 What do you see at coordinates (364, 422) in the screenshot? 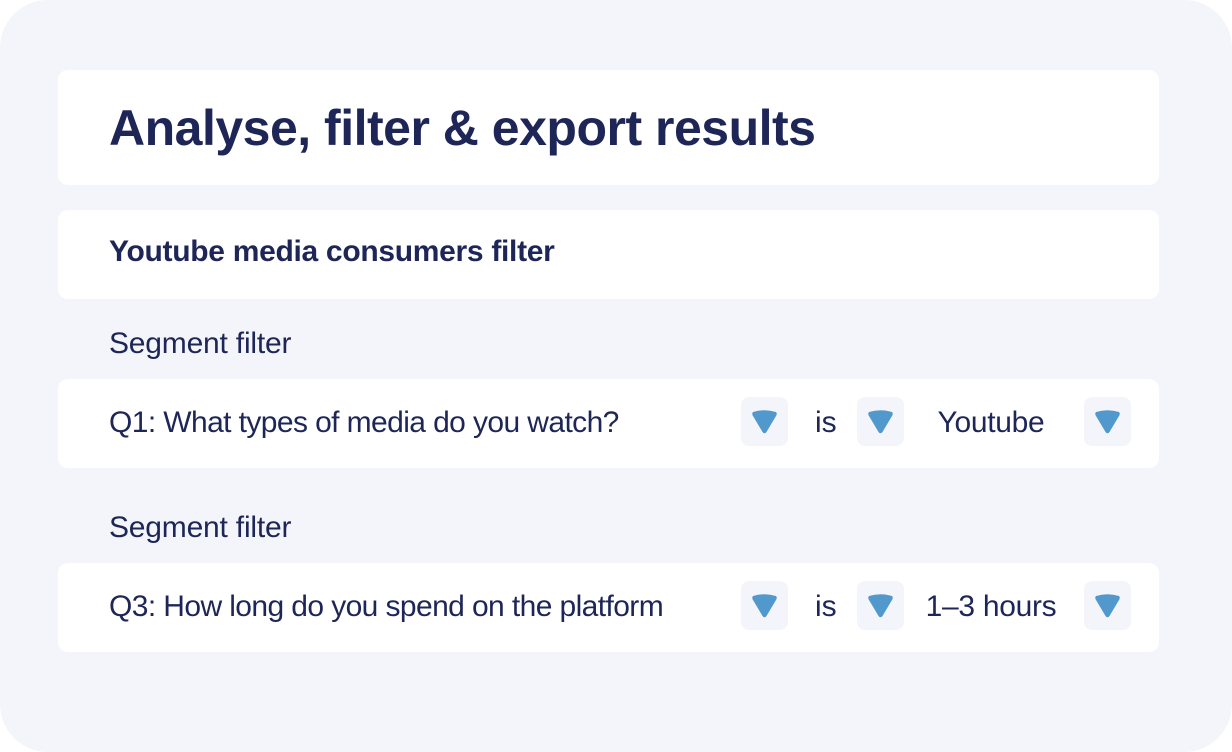
I see `question-text: Q1: What types of media do you watch?` at bounding box center [364, 422].